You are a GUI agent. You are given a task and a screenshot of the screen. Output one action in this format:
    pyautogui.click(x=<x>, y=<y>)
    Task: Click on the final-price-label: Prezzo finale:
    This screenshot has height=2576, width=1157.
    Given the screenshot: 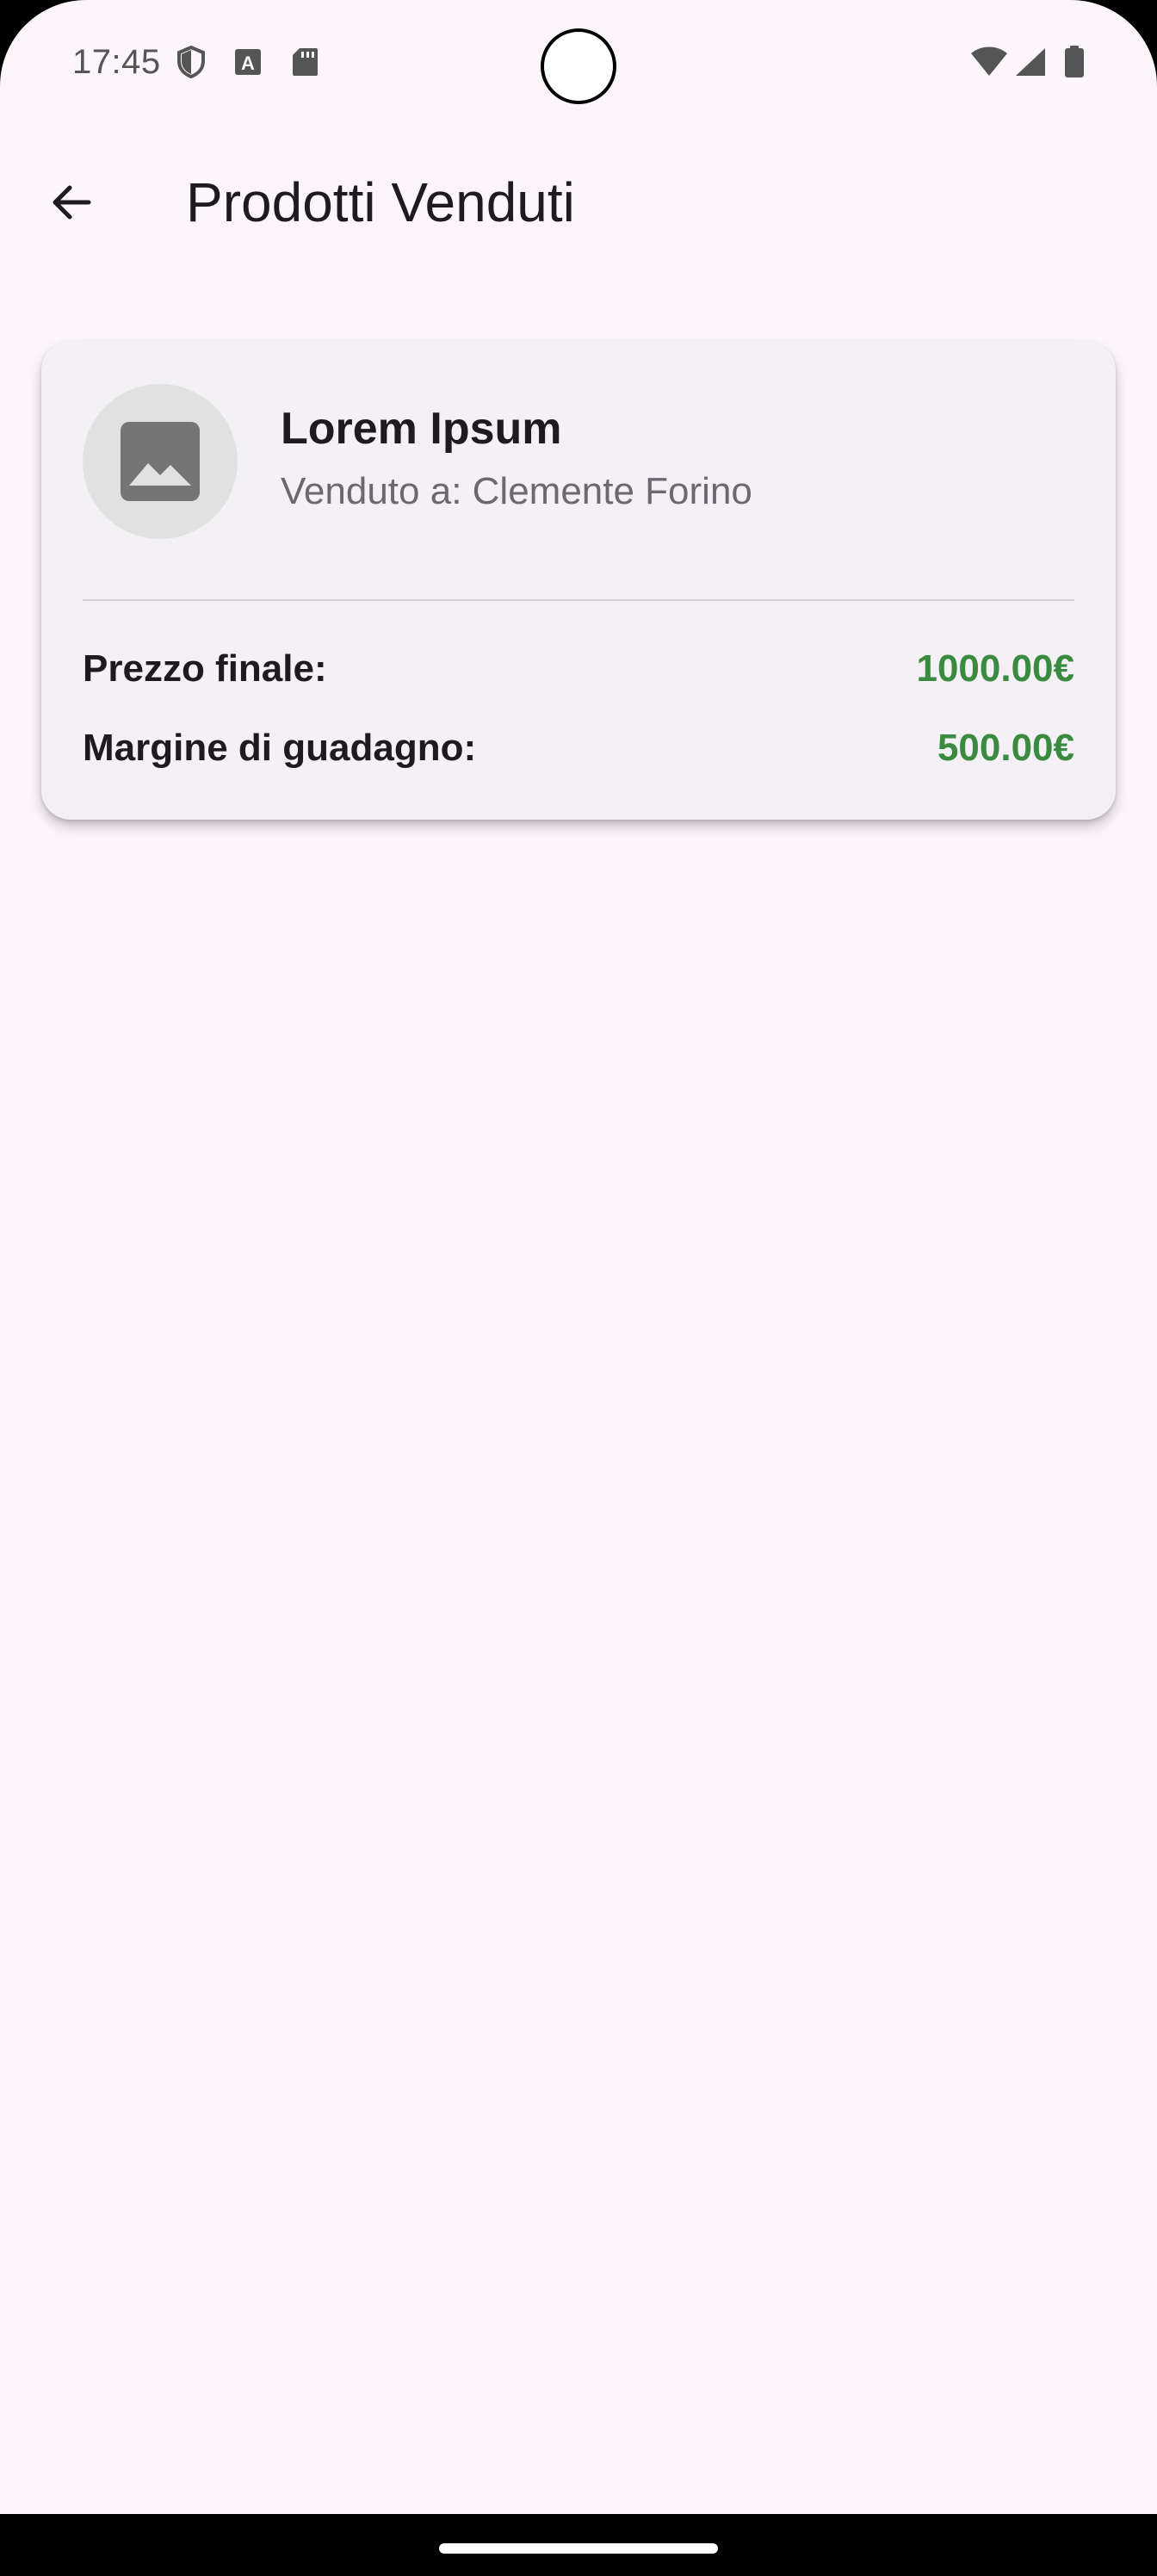 What is the action you would take?
    pyautogui.click(x=205, y=668)
    